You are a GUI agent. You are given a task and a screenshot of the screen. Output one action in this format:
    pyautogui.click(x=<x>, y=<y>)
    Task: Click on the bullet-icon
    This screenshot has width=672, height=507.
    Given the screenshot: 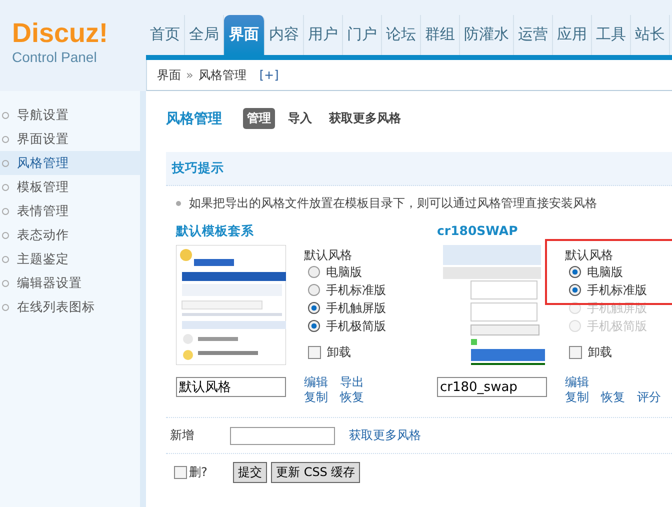 What is the action you would take?
    pyautogui.click(x=178, y=203)
    